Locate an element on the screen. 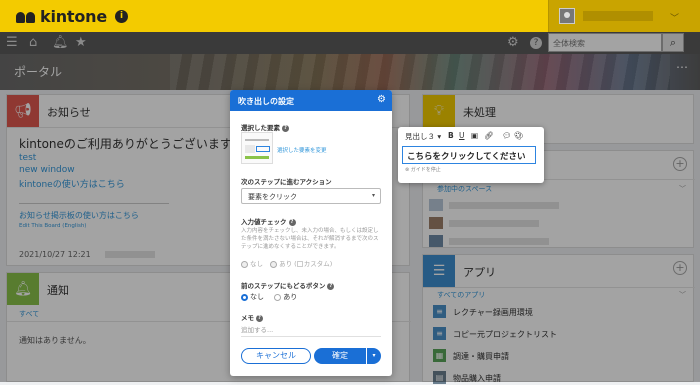  underline-button: U is located at coordinates (462, 135).